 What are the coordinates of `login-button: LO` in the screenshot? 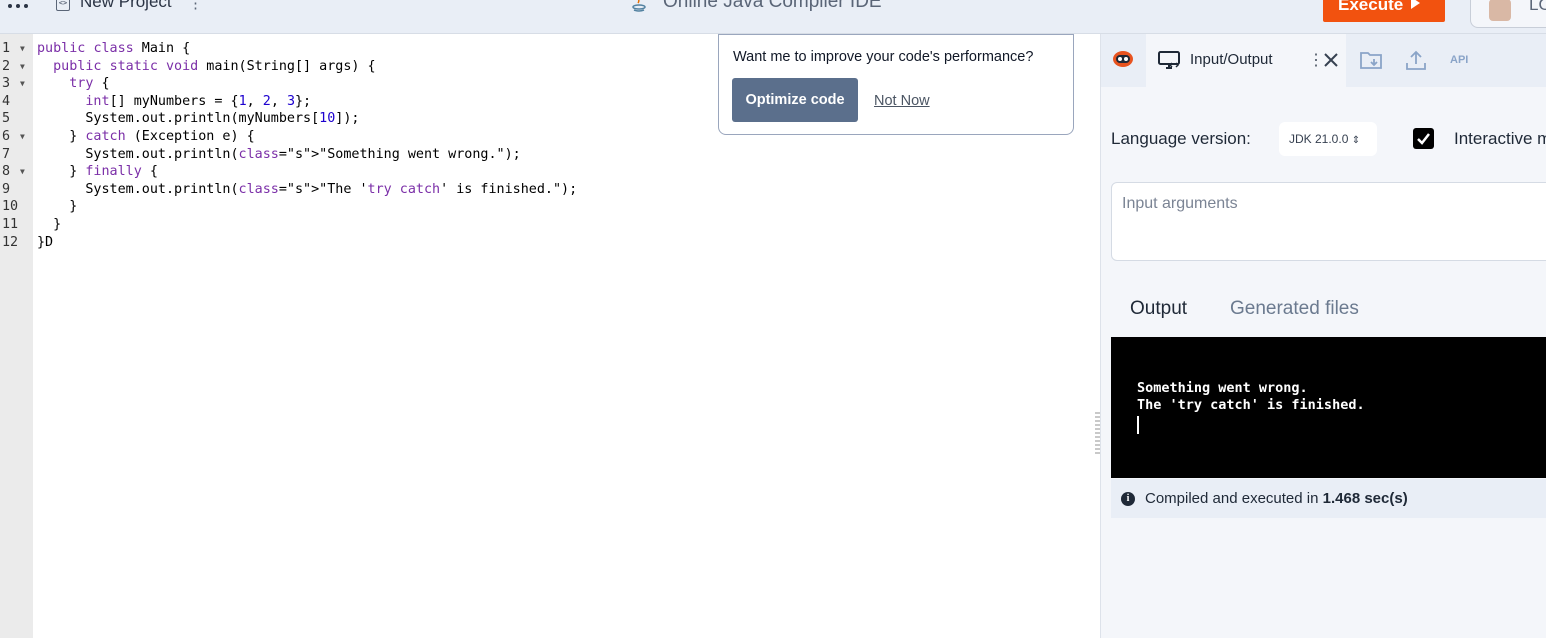 It's located at (1508, 14).